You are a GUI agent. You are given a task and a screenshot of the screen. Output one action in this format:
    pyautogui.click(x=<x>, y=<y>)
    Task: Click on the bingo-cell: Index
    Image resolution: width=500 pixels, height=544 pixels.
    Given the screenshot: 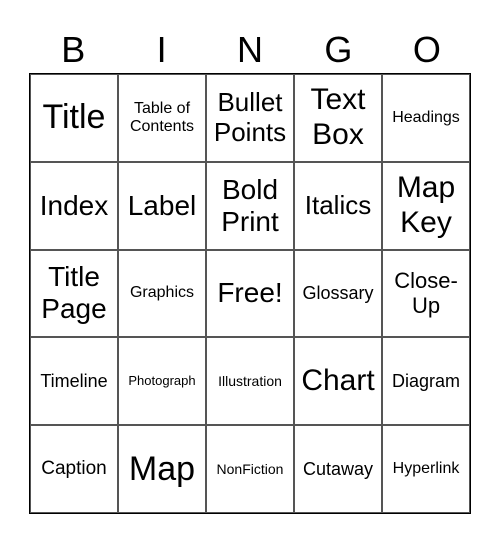 What is the action you would take?
    pyautogui.click(x=74, y=205)
    